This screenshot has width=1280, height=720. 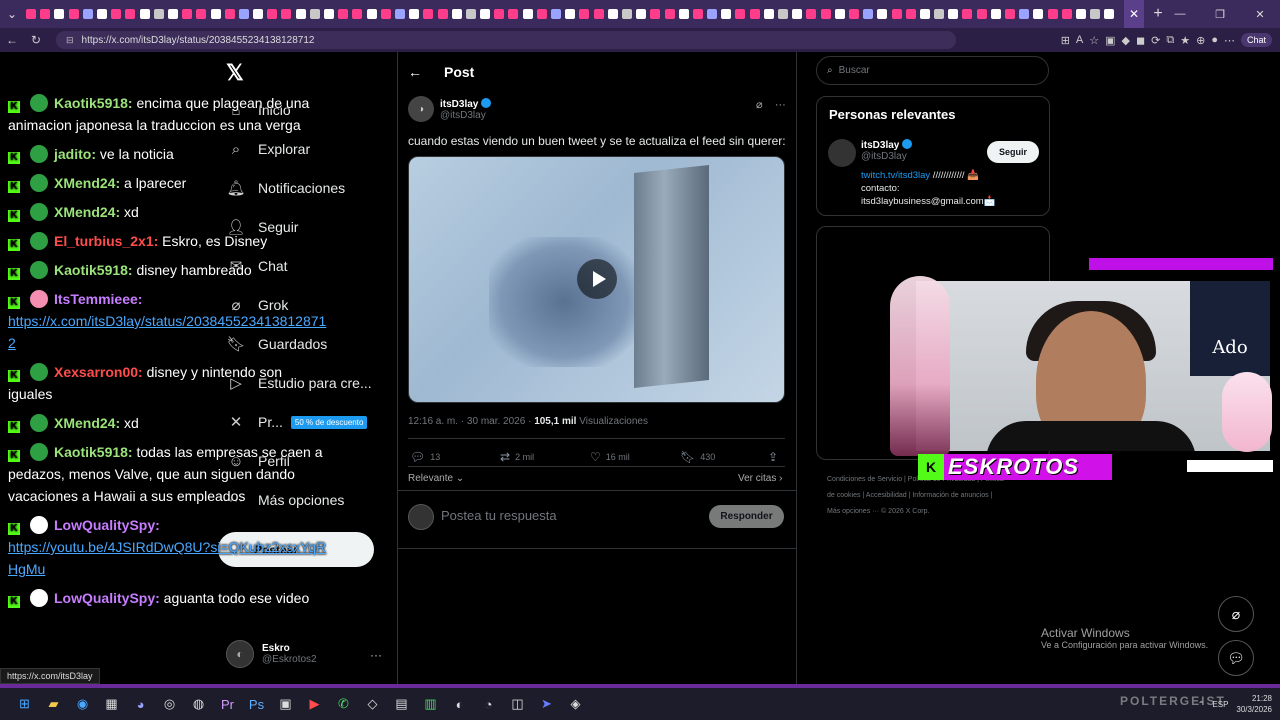 What do you see at coordinates (1260, 14) in the screenshot?
I see `close-window-icon: ✕` at bounding box center [1260, 14].